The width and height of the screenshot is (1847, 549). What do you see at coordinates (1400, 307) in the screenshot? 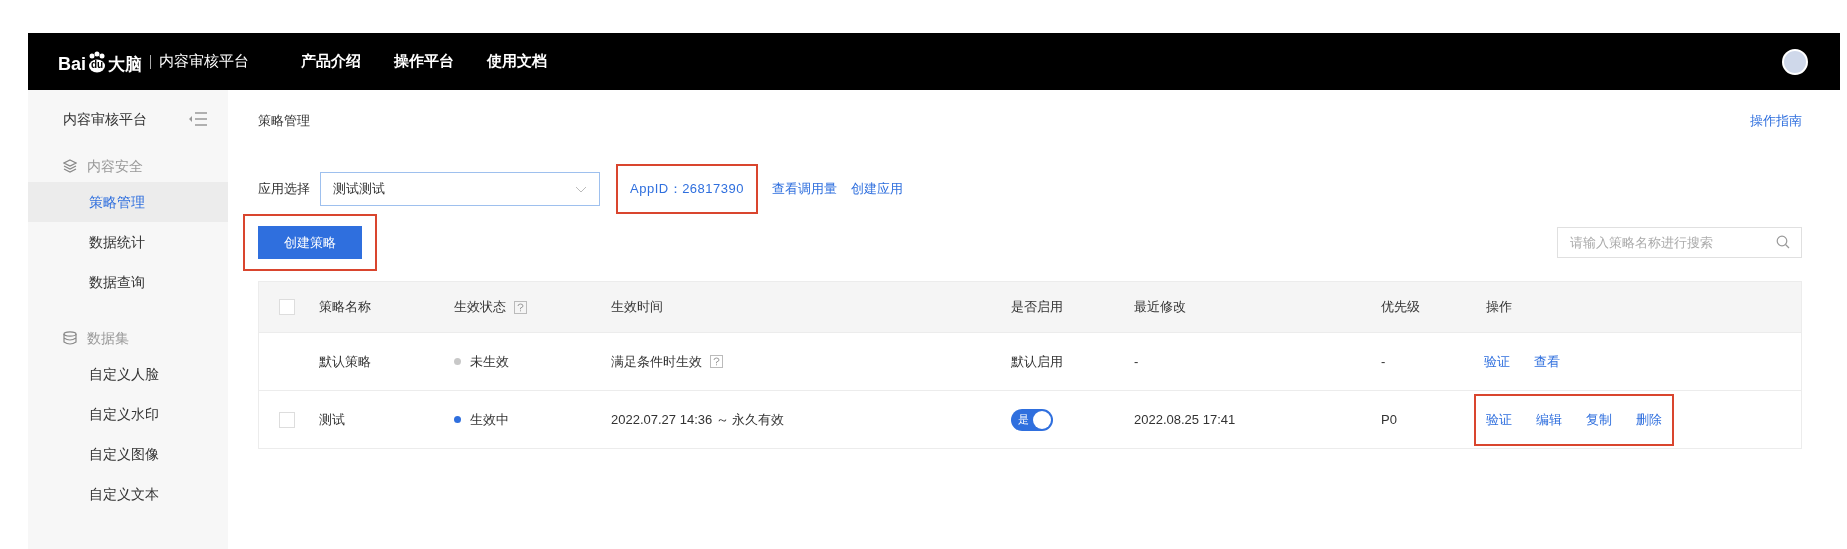
I see `column-header: 优先级` at bounding box center [1400, 307].